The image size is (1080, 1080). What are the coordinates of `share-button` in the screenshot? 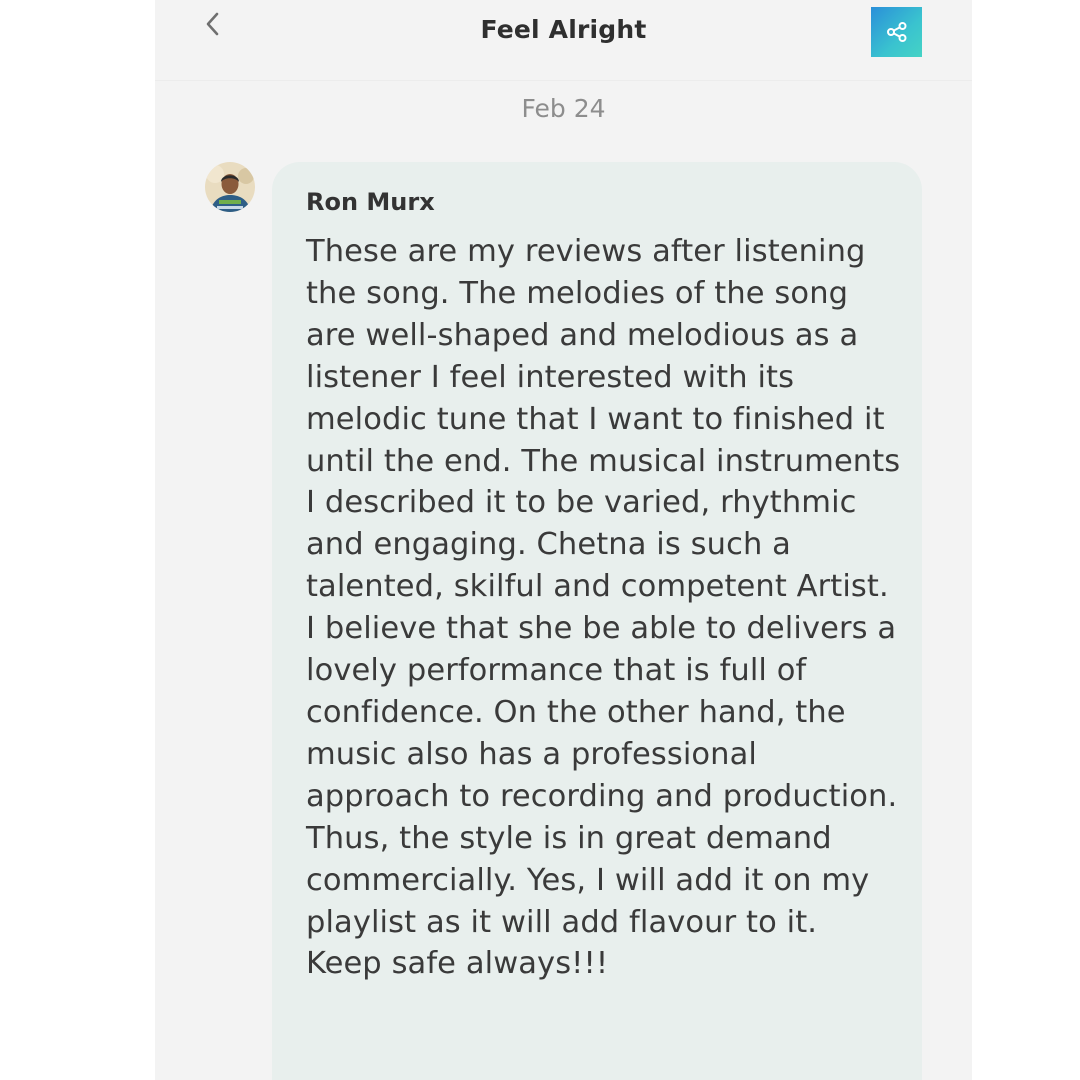 It's located at (896, 32).